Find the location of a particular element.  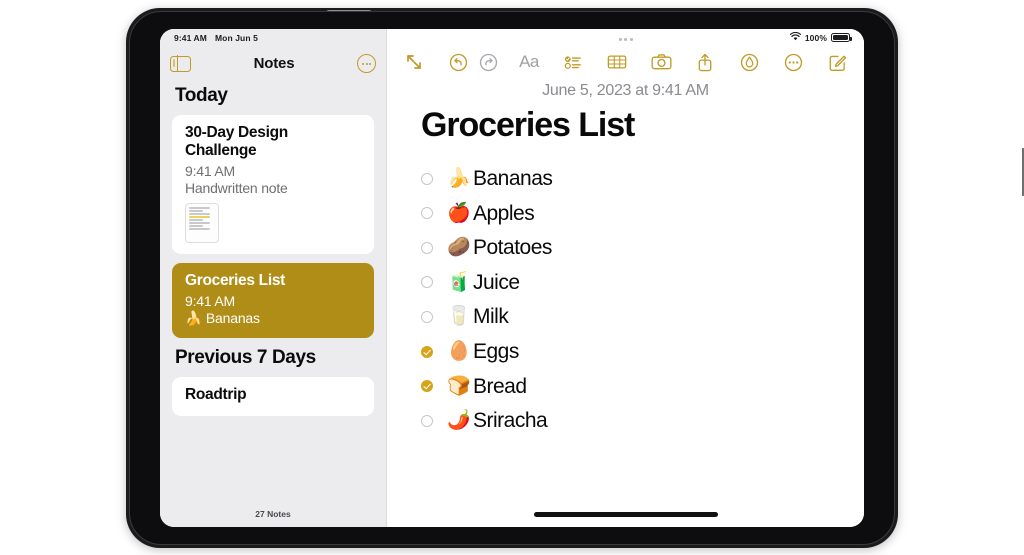

checklist-item-apples: 🍎 Apples is located at coordinates (642, 213).